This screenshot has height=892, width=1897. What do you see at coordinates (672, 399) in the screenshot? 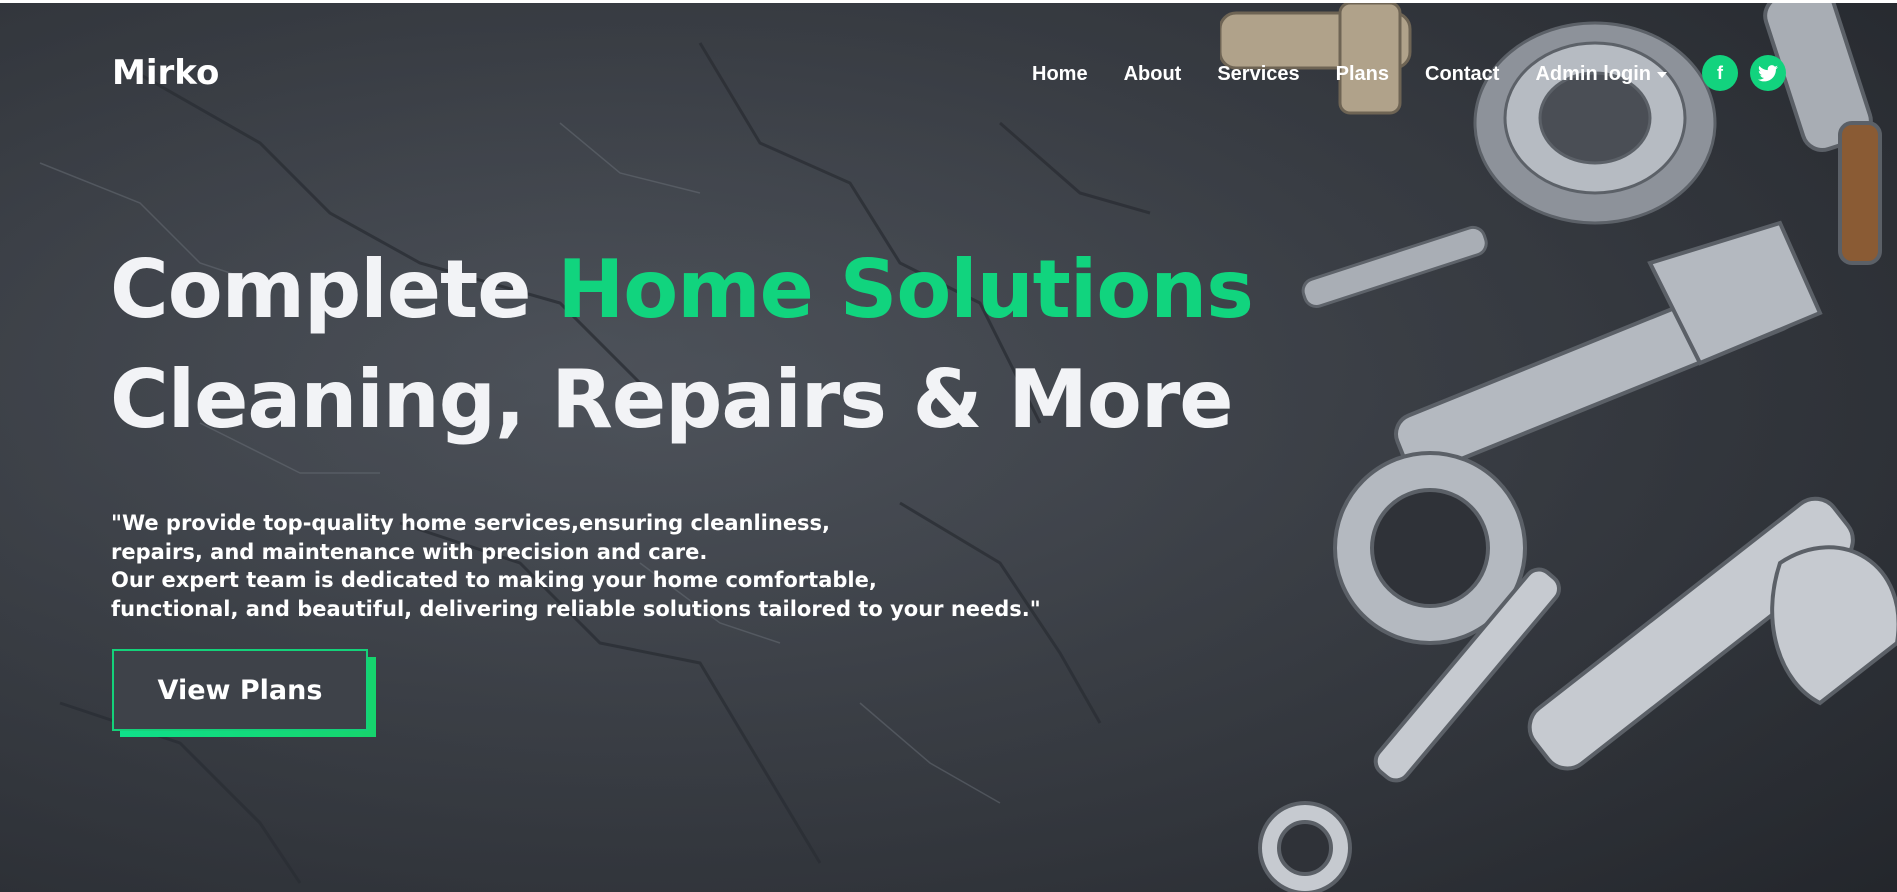
I see `headline-line-2: Cleaning, Repairs & More` at bounding box center [672, 399].